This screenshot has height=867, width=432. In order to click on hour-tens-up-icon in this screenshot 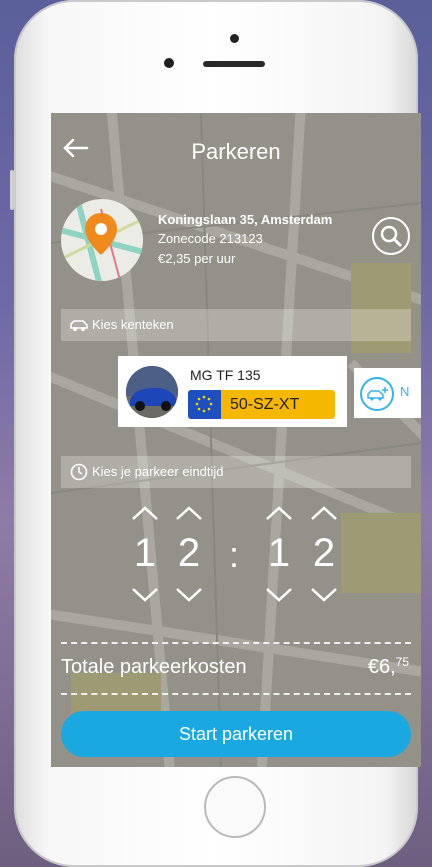, I will do `click(145, 514)`.